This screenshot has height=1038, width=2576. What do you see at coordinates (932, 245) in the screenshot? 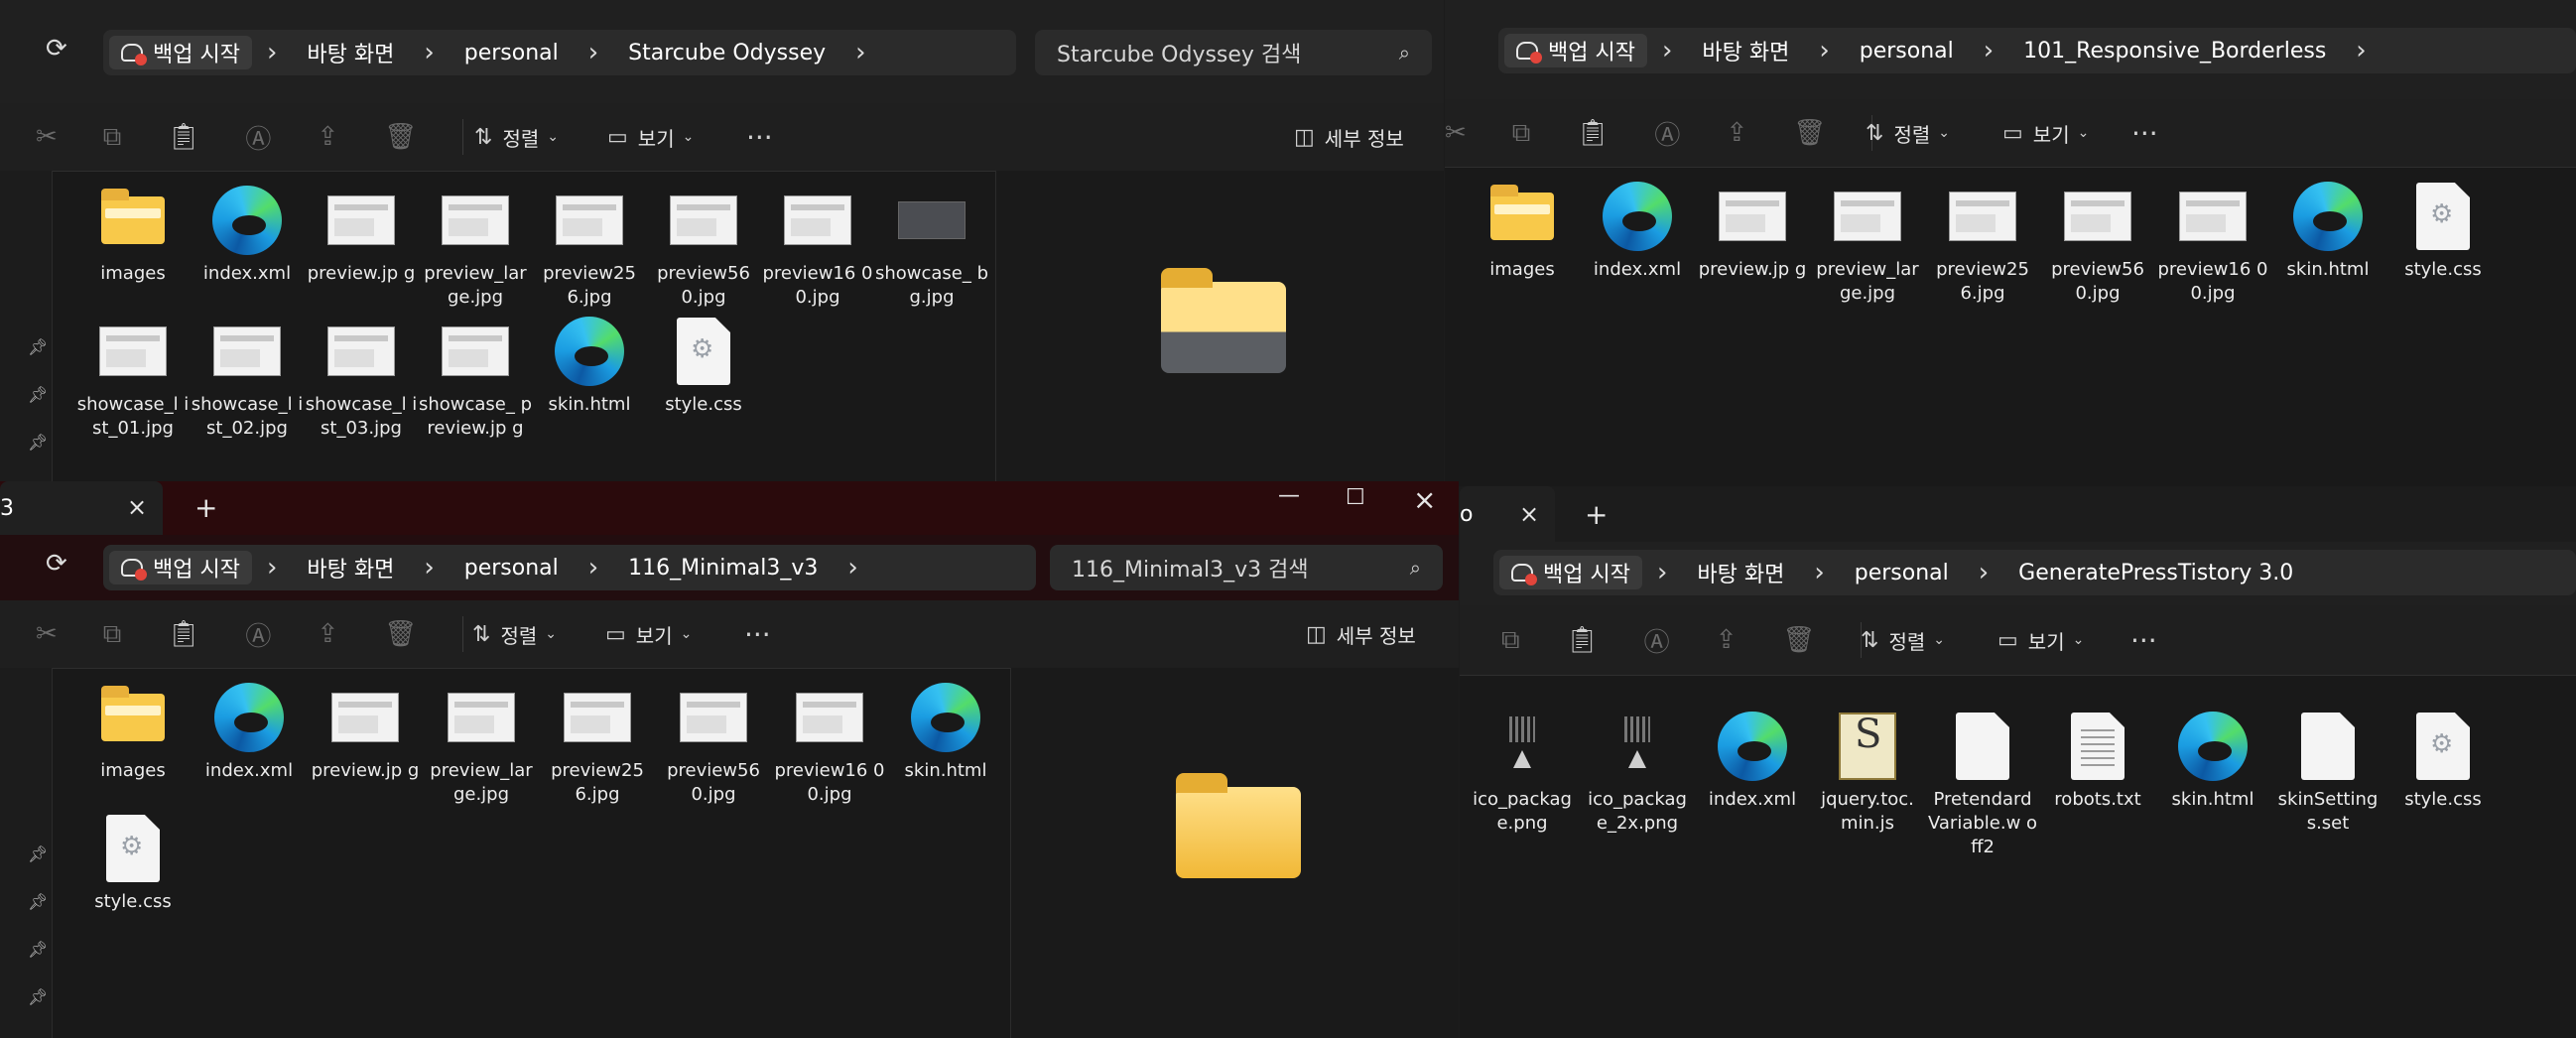
I see `file-item: showcase_ bg.jpg` at bounding box center [932, 245].